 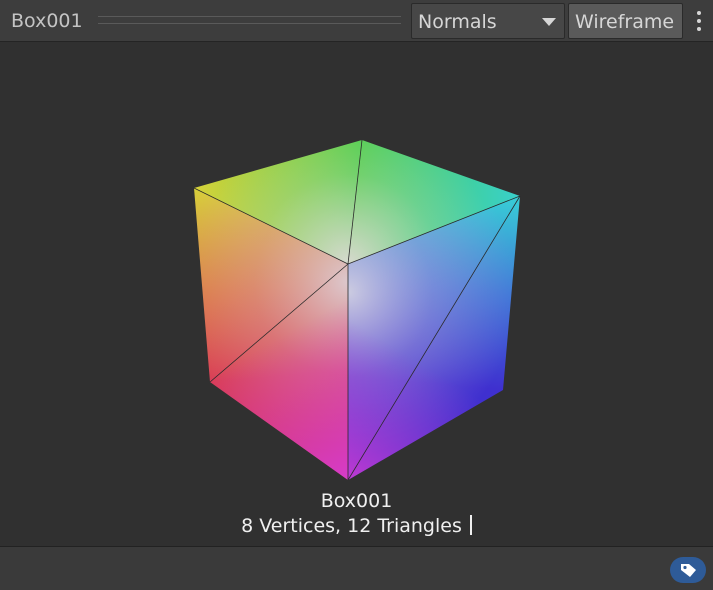 I want to click on wireframe-label: Wireframe, so click(x=625, y=22).